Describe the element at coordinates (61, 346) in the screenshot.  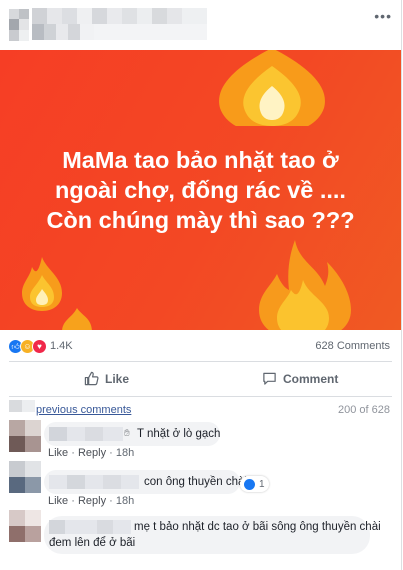
I see `reaction-count: 1.4K` at that location.